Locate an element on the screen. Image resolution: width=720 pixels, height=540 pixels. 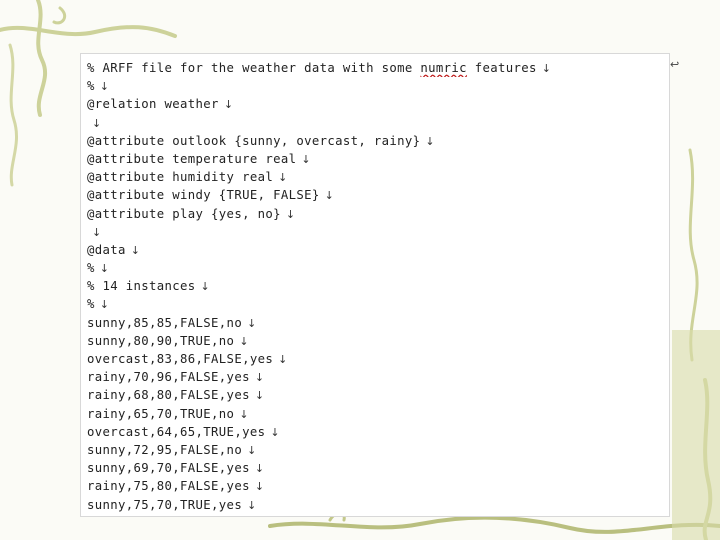
vine-right-vertical is located at coordinates (693, 255).